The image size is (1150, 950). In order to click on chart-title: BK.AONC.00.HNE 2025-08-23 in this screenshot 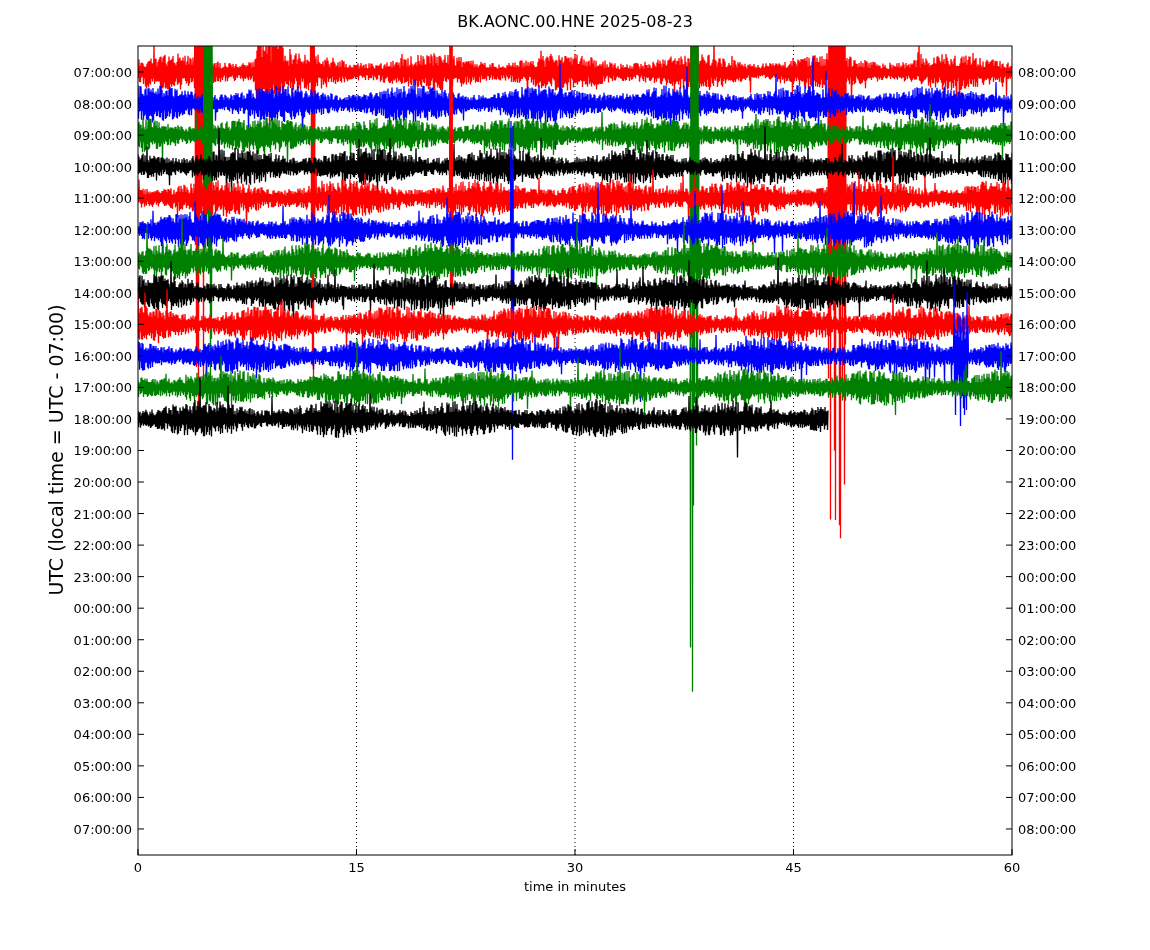, I will do `click(575, 21)`.